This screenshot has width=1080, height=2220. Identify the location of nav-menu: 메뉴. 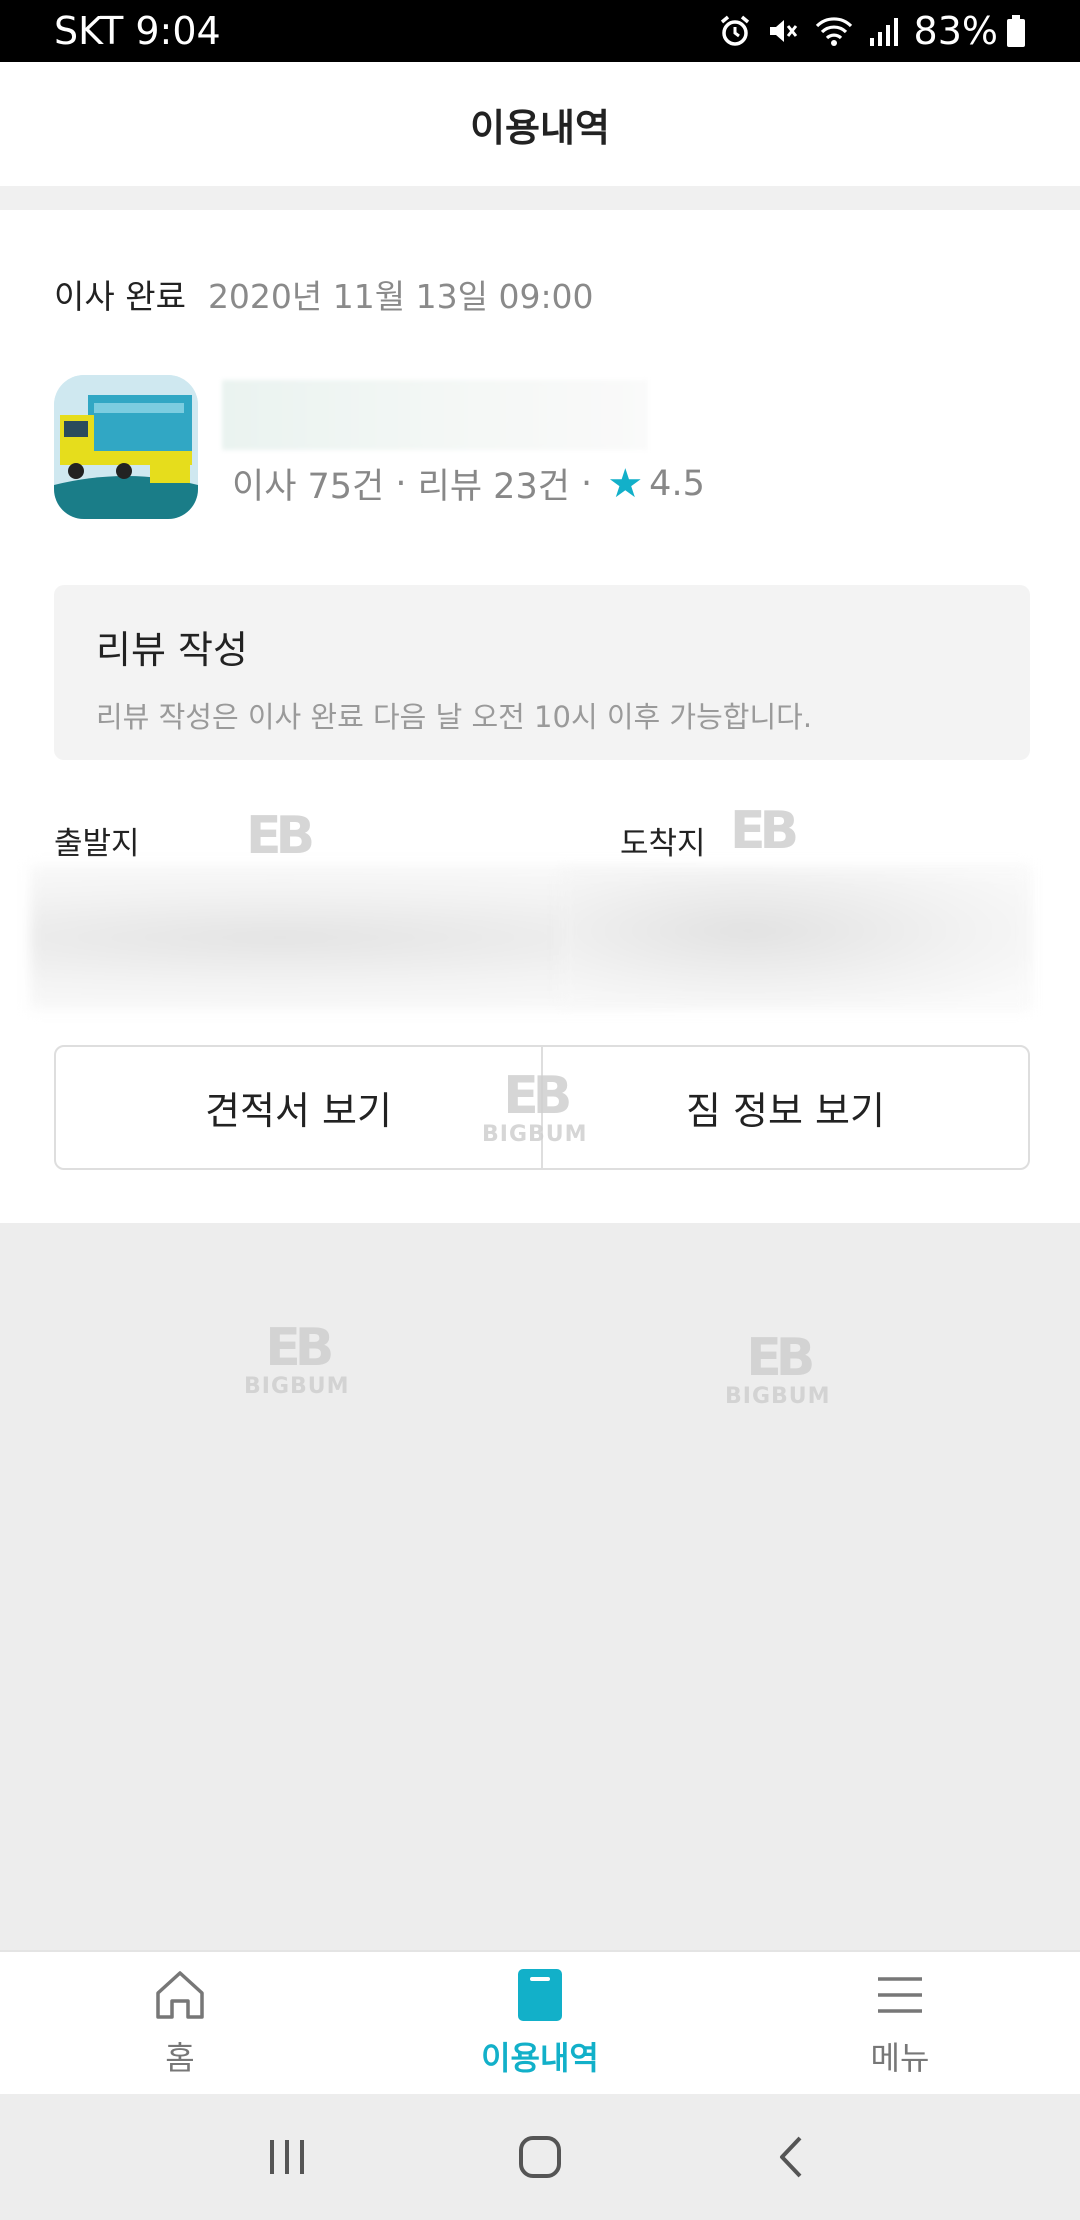
(900, 2023).